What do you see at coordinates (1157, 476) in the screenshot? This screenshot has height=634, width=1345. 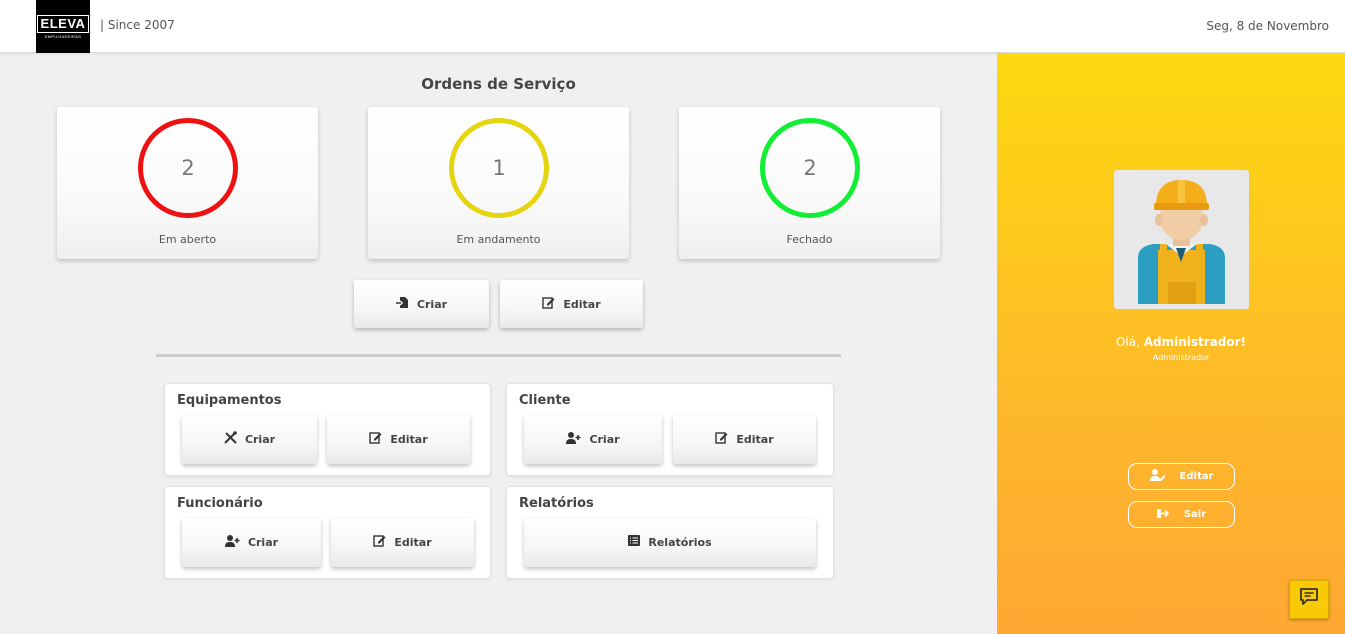 I see `user-edit-icon` at bounding box center [1157, 476].